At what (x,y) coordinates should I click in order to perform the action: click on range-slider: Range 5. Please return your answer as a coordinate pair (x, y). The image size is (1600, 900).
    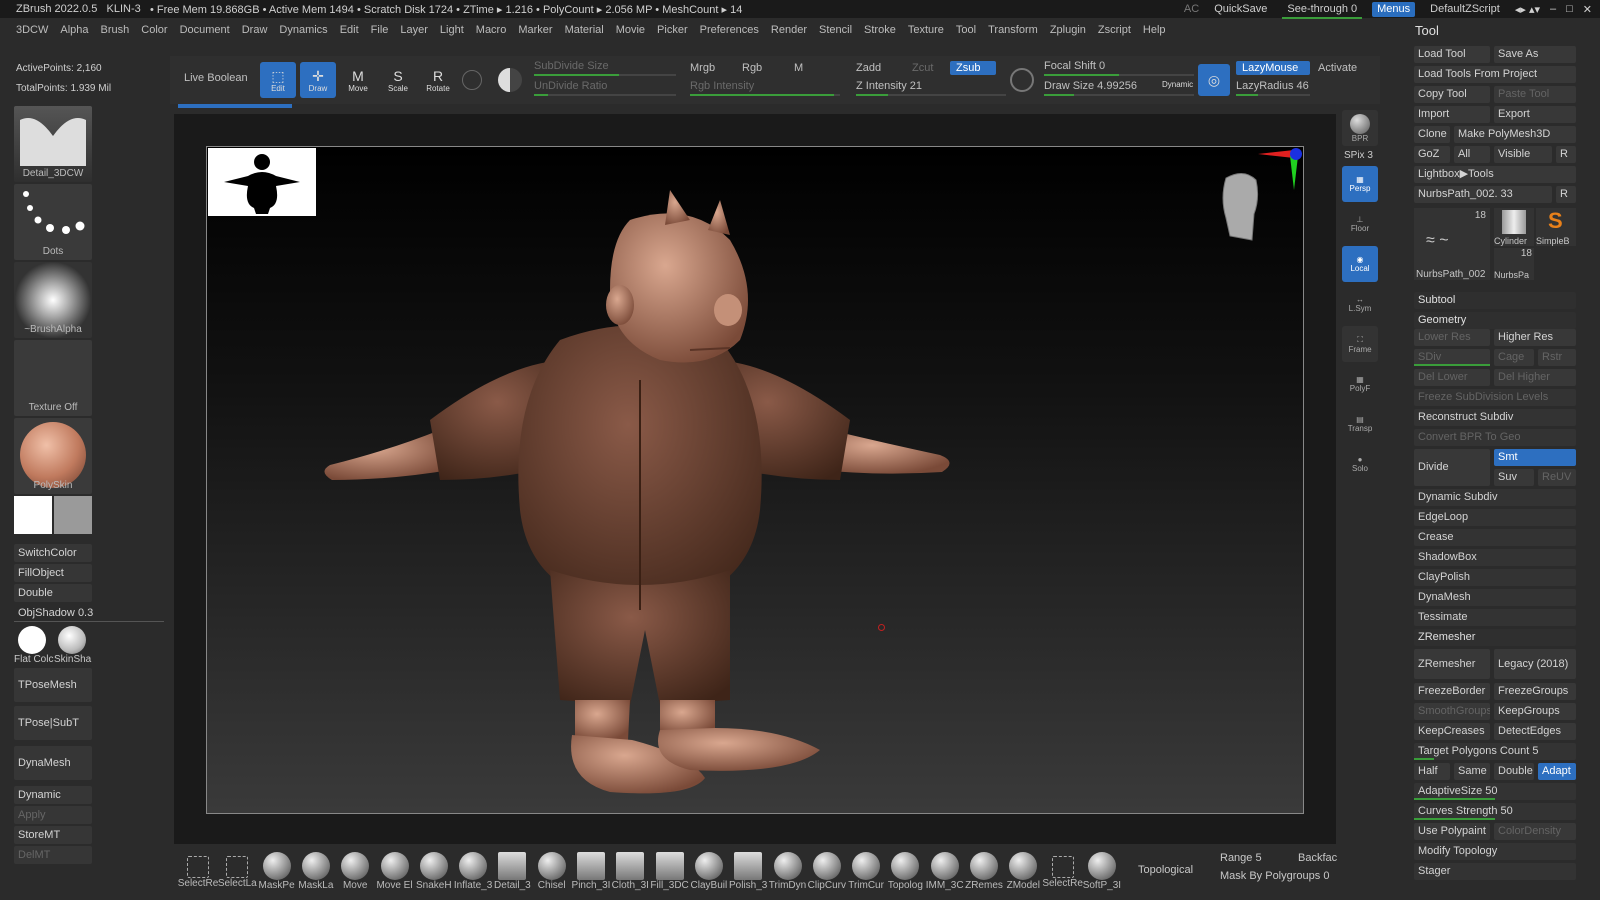
    Looking at the image, I should click on (1241, 858).